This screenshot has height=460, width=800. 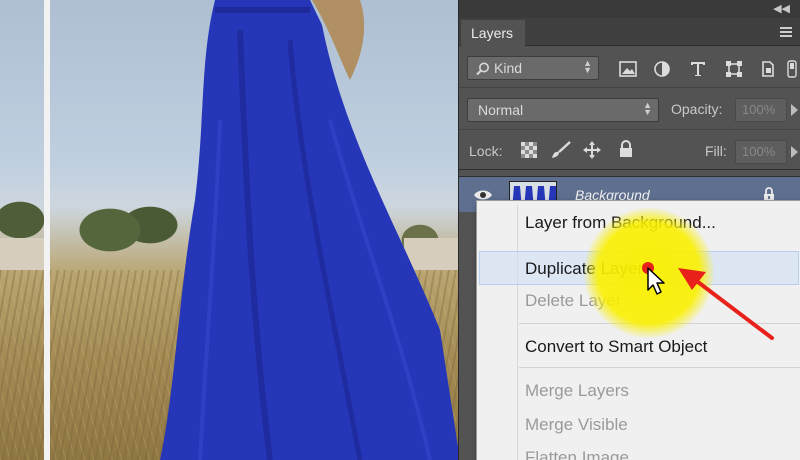 What do you see at coordinates (573, 301) in the screenshot?
I see `menu-item-delete-layer: Delete Layer` at bounding box center [573, 301].